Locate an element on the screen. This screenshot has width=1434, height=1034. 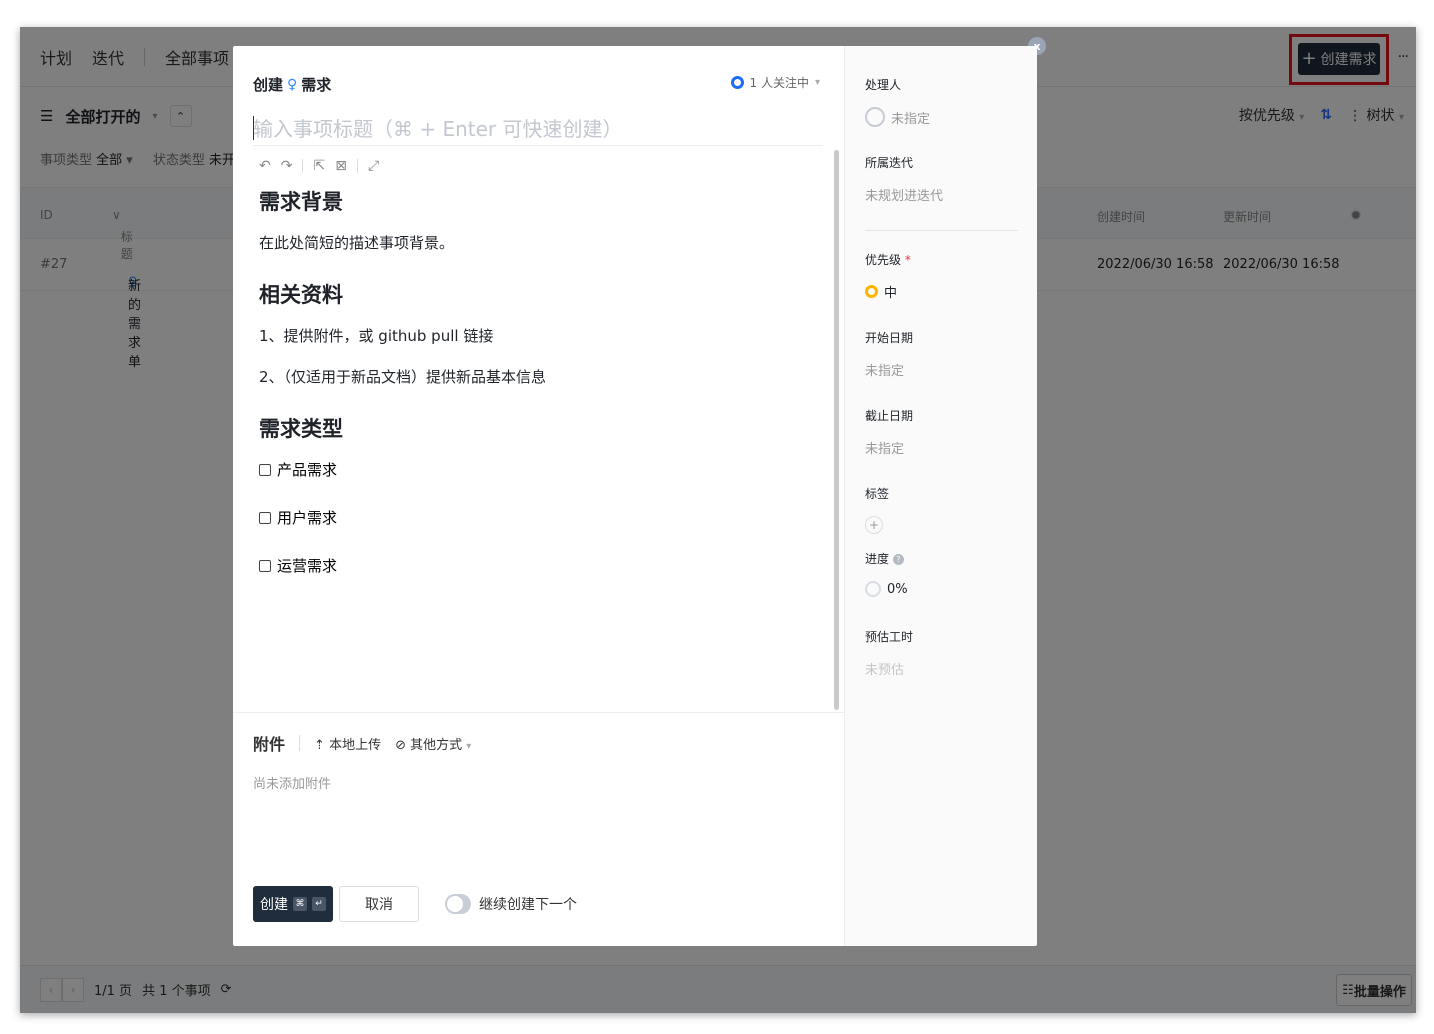
priority-field: 优先级 * 中 is located at coordinates (888, 276).